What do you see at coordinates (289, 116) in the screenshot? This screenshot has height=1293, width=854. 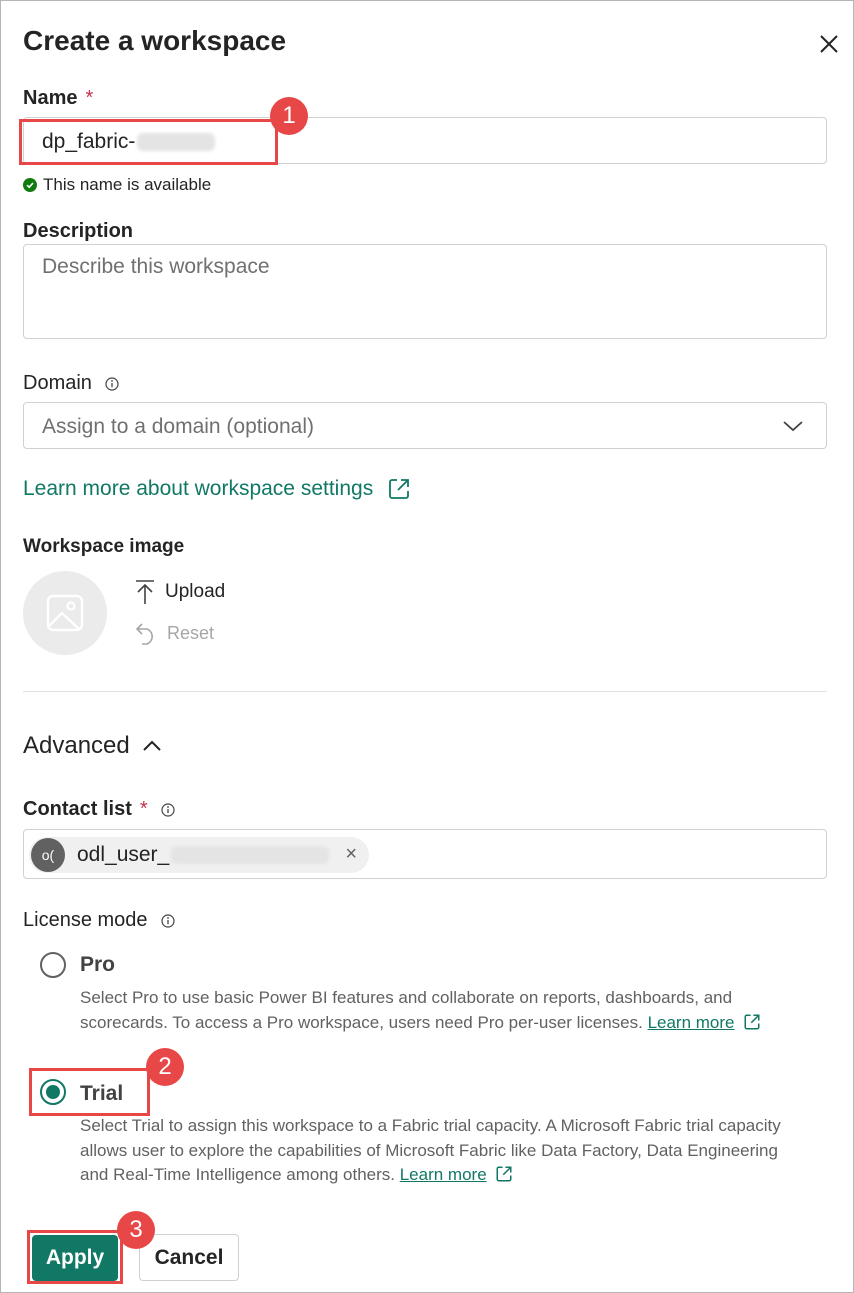 I see `callout-badge-1: 1` at bounding box center [289, 116].